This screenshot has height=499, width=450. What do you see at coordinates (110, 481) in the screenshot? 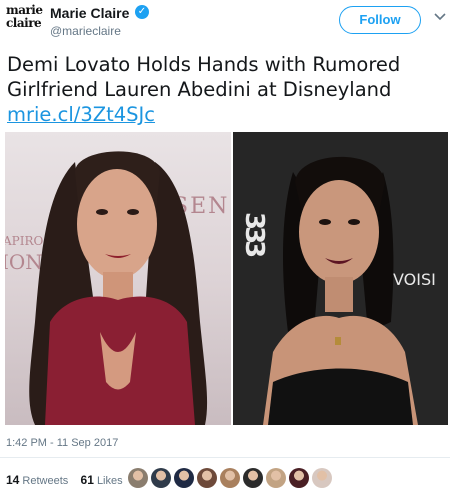
I see `likes-label: Likes` at bounding box center [110, 481].